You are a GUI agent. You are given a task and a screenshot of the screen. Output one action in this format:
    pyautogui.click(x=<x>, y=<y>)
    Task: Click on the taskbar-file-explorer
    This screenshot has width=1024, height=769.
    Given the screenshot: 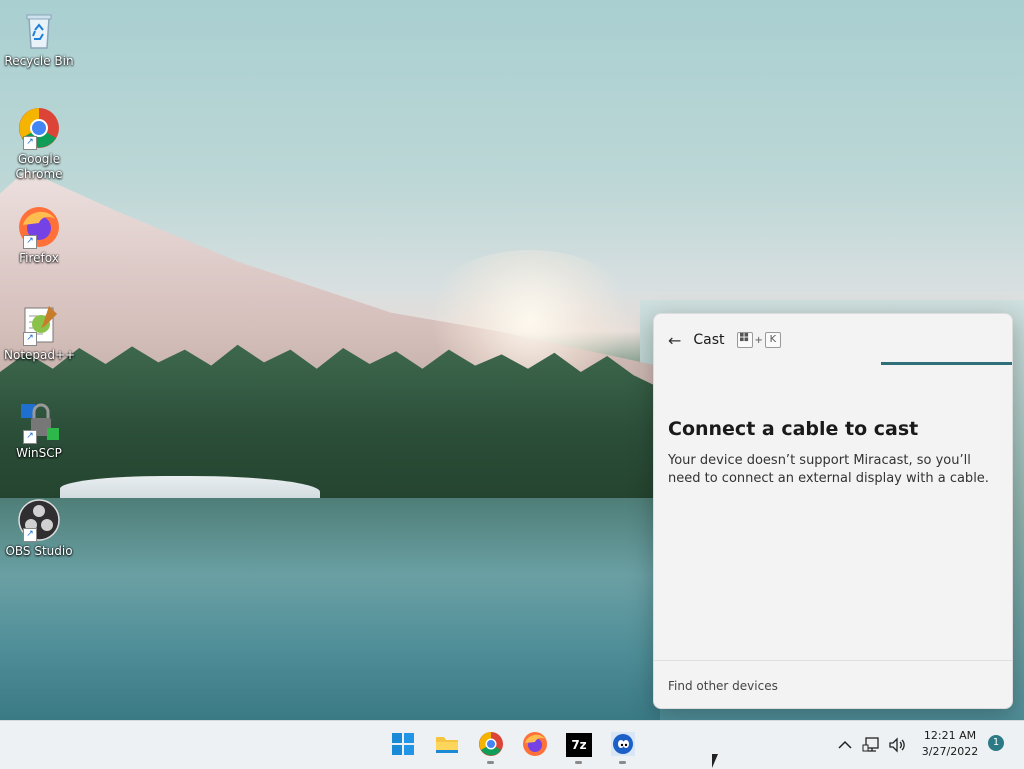 What is the action you would take?
    pyautogui.click(x=447, y=744)
    